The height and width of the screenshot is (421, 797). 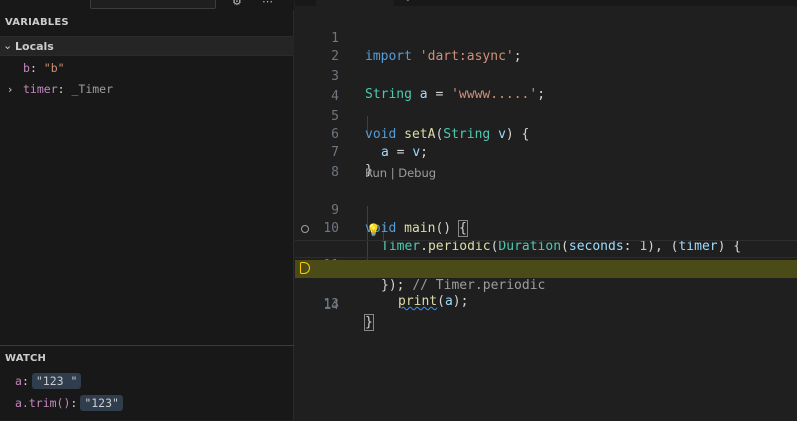 What do you see at coordinates (101, 403) in the screenshot?
I see `watch-value: "123"` at bounding box center [101, 403].